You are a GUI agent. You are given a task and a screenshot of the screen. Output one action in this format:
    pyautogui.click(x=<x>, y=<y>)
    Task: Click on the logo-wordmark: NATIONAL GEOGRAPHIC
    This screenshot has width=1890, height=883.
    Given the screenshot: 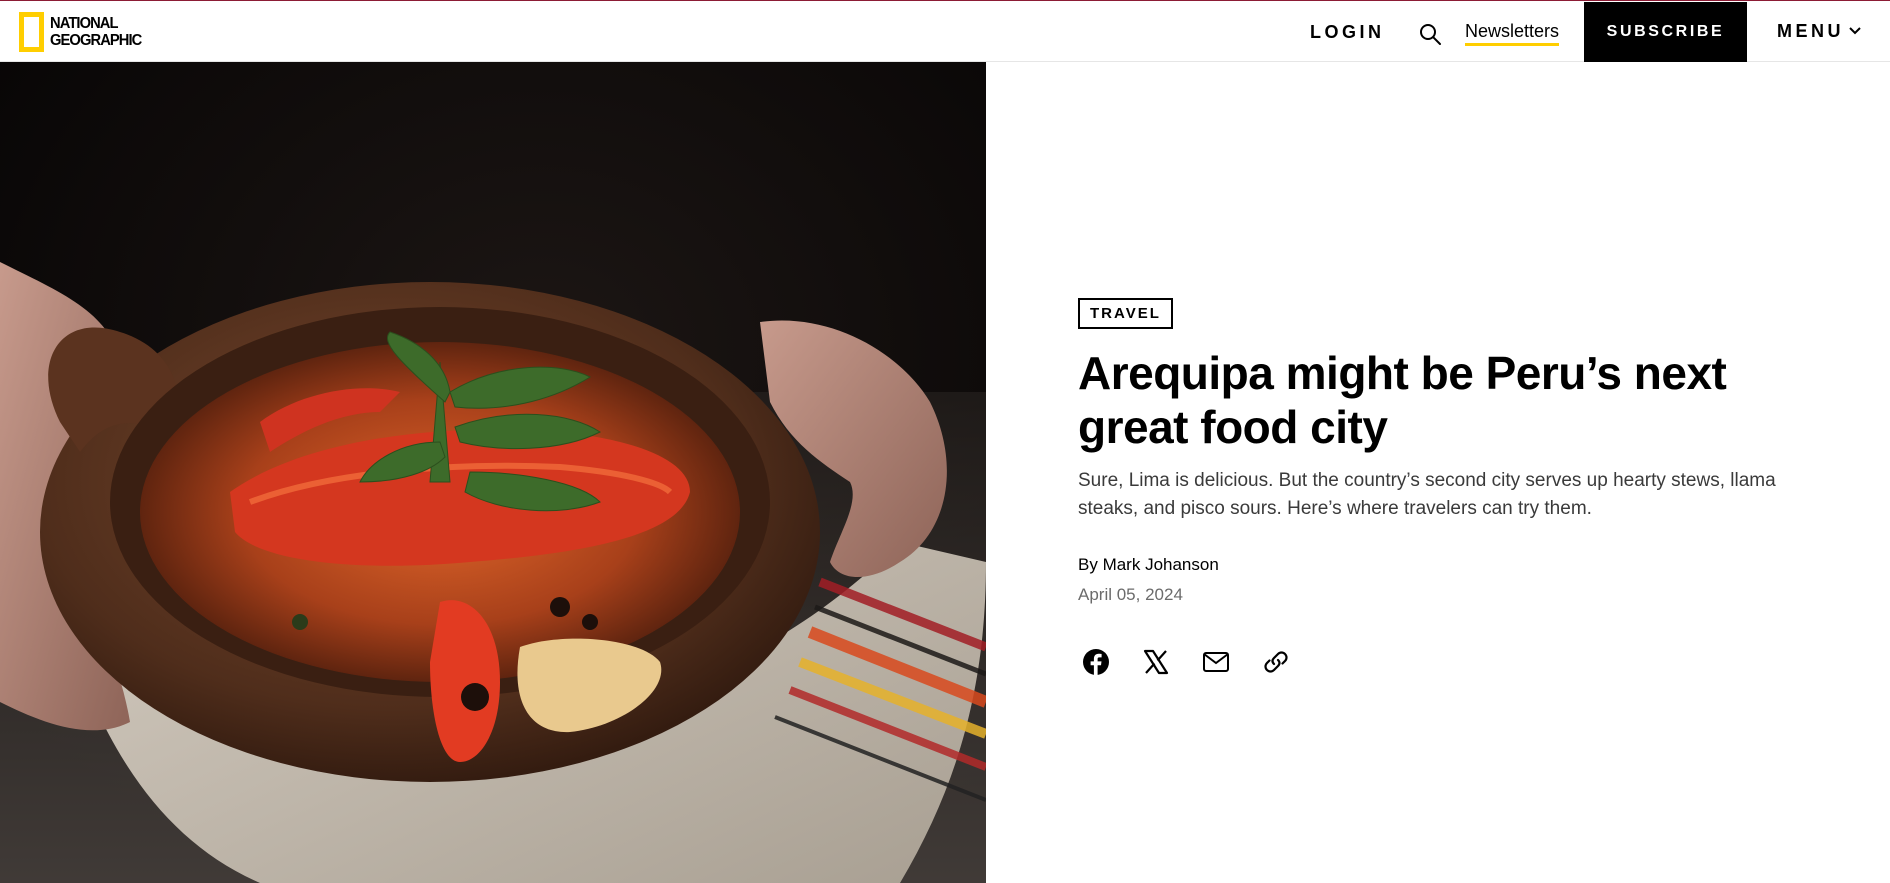 What is the action you would take?
    pyautogui.click(x=96, y=32)
    